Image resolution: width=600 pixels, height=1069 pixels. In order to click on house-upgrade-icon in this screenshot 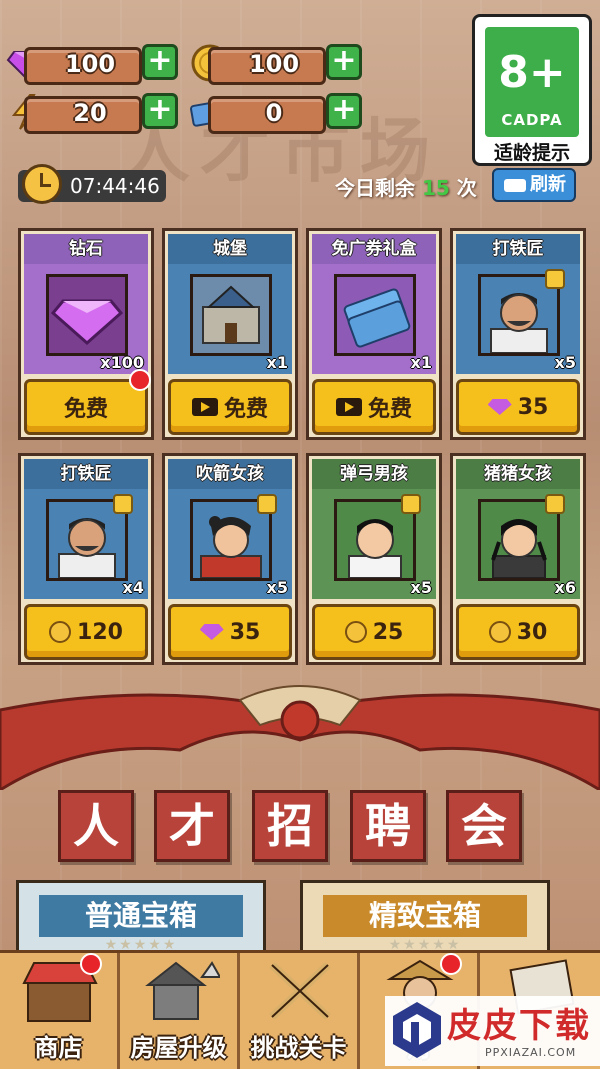, I will do `click(182, 990)`.